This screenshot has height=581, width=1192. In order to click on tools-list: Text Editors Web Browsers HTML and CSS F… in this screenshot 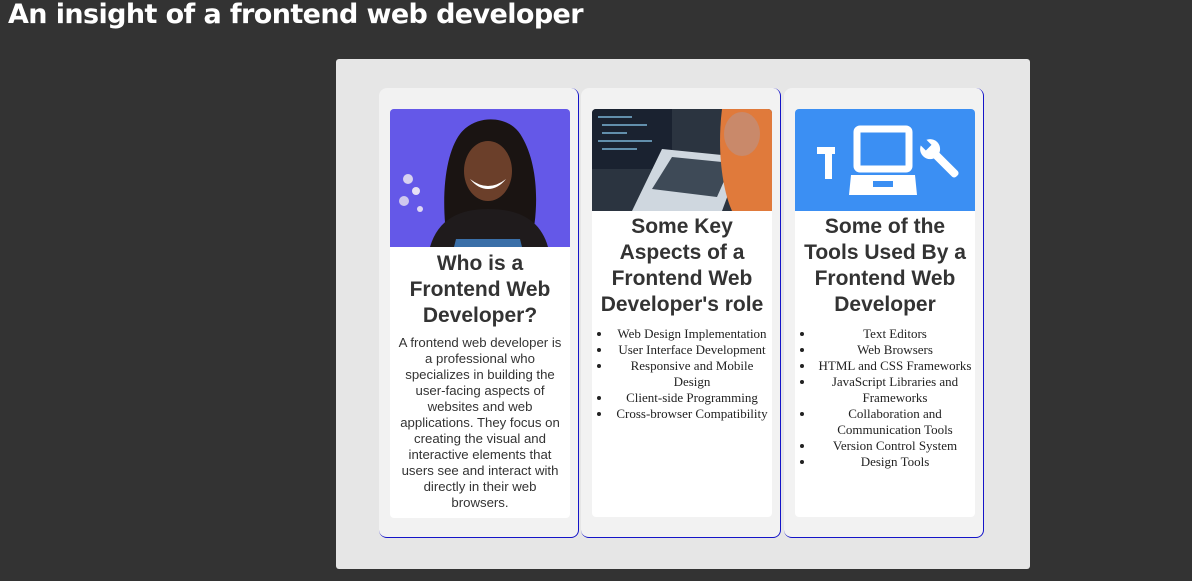, I will do `click(885, 398)`.